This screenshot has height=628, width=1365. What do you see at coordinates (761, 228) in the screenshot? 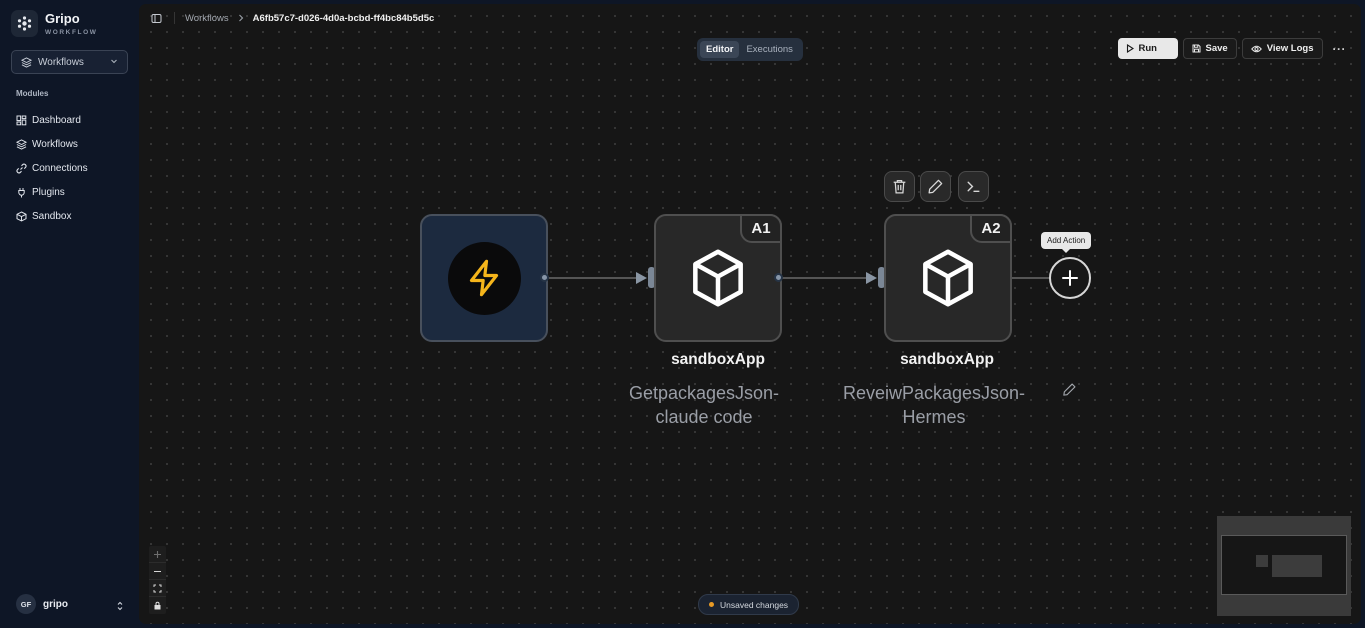
I see `node-badge-a1: A1` at bounding box center [761, 228].